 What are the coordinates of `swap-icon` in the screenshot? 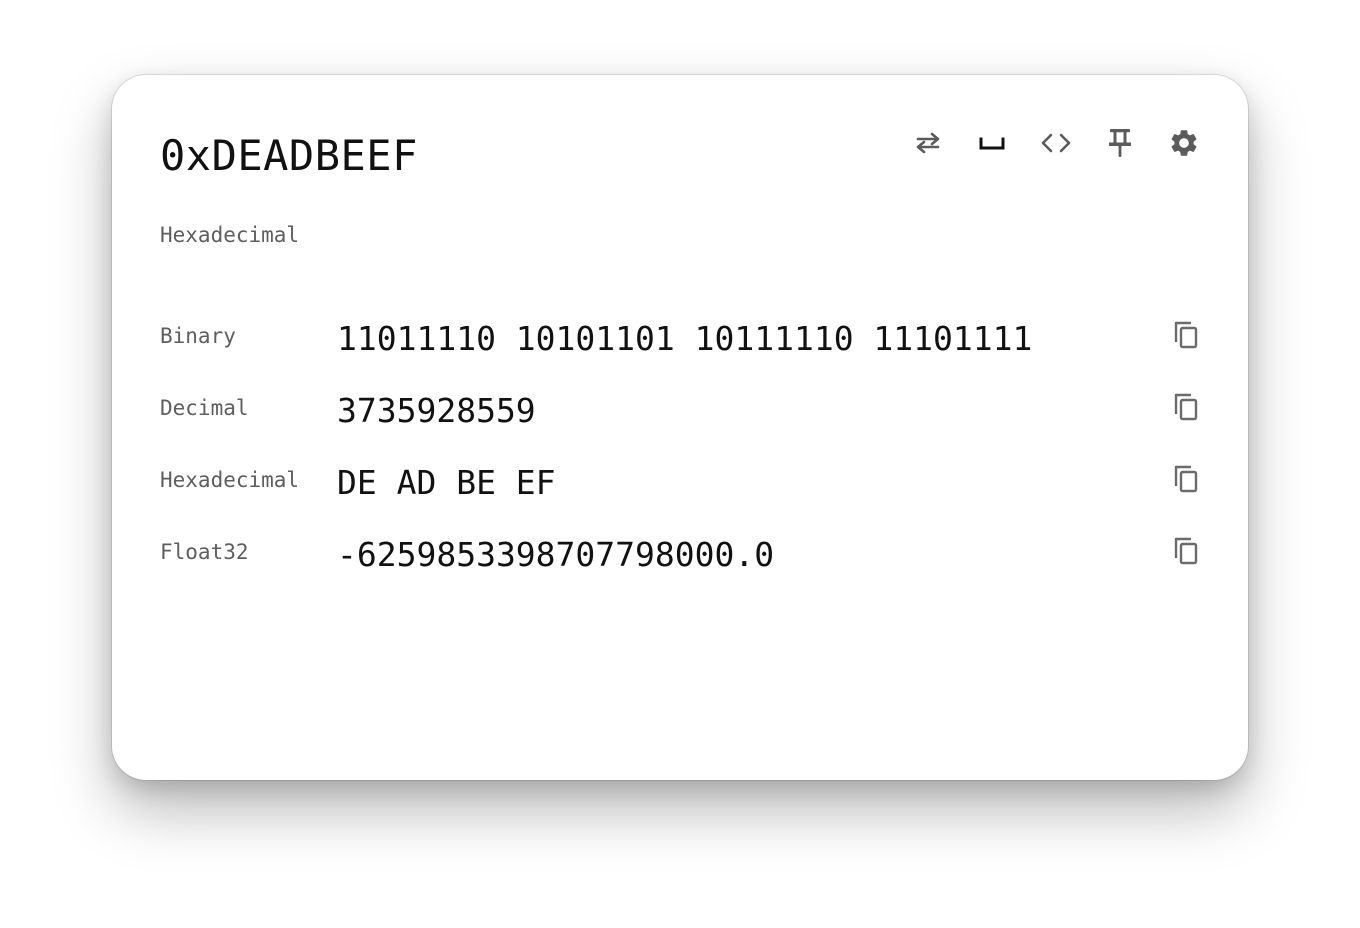 It's located at (928, 143).